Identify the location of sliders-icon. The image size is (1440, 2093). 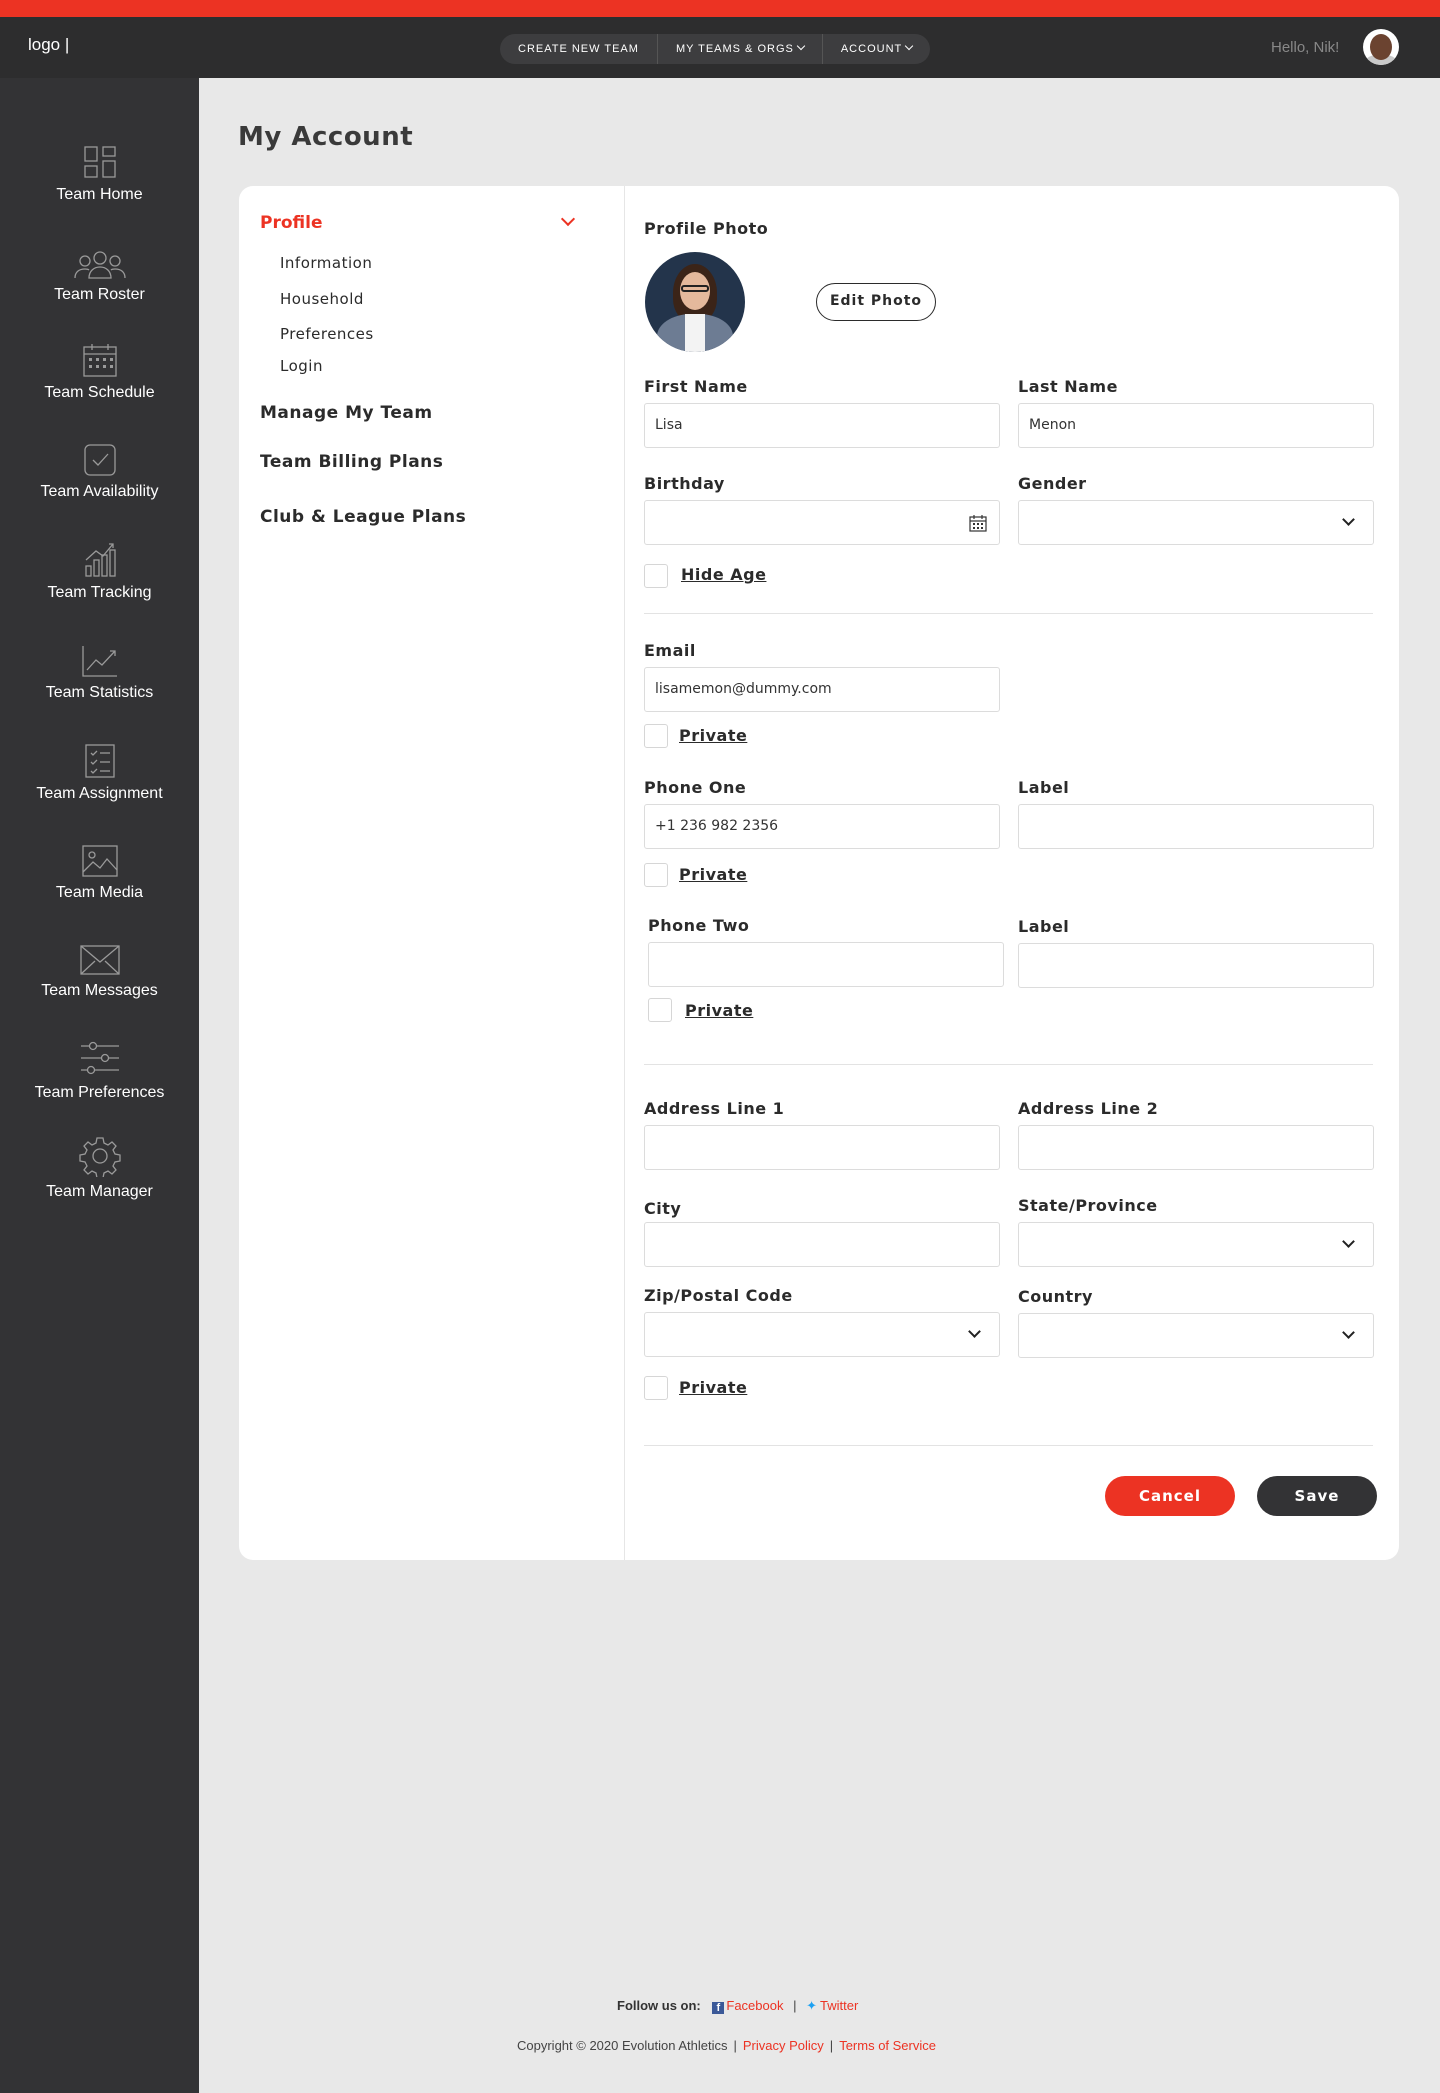
(99, 1058).